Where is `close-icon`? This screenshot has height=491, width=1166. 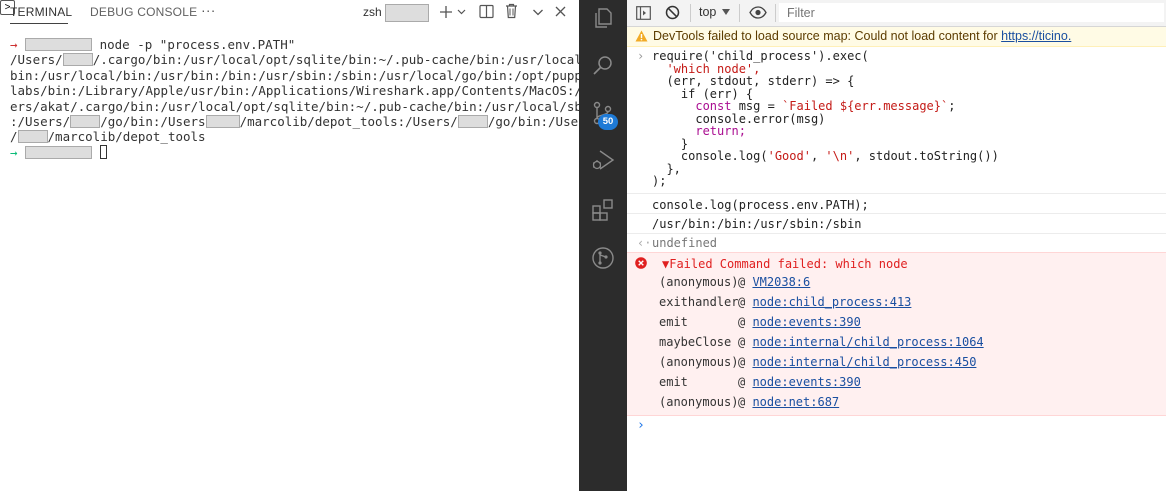
close-icon is located at coordinates (560, 11).